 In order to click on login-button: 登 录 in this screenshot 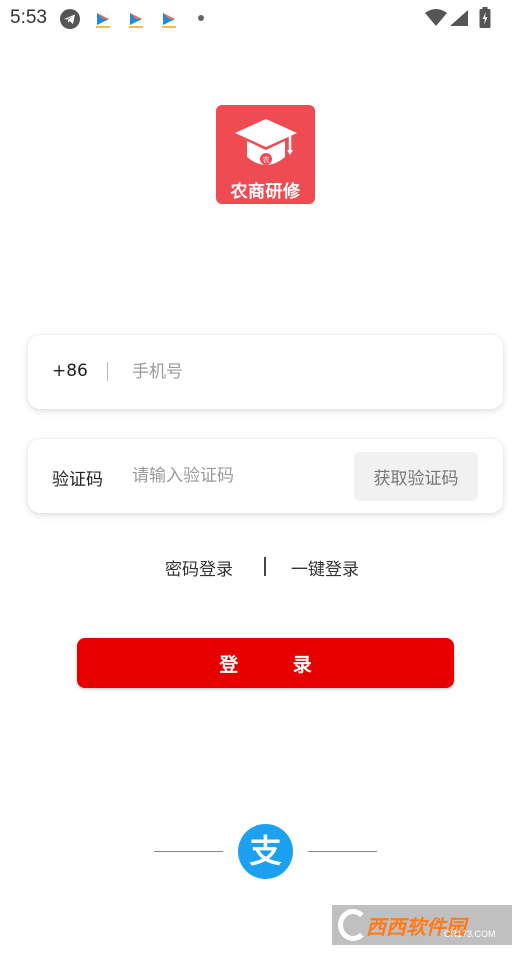, I will do `click(265, 663)`.